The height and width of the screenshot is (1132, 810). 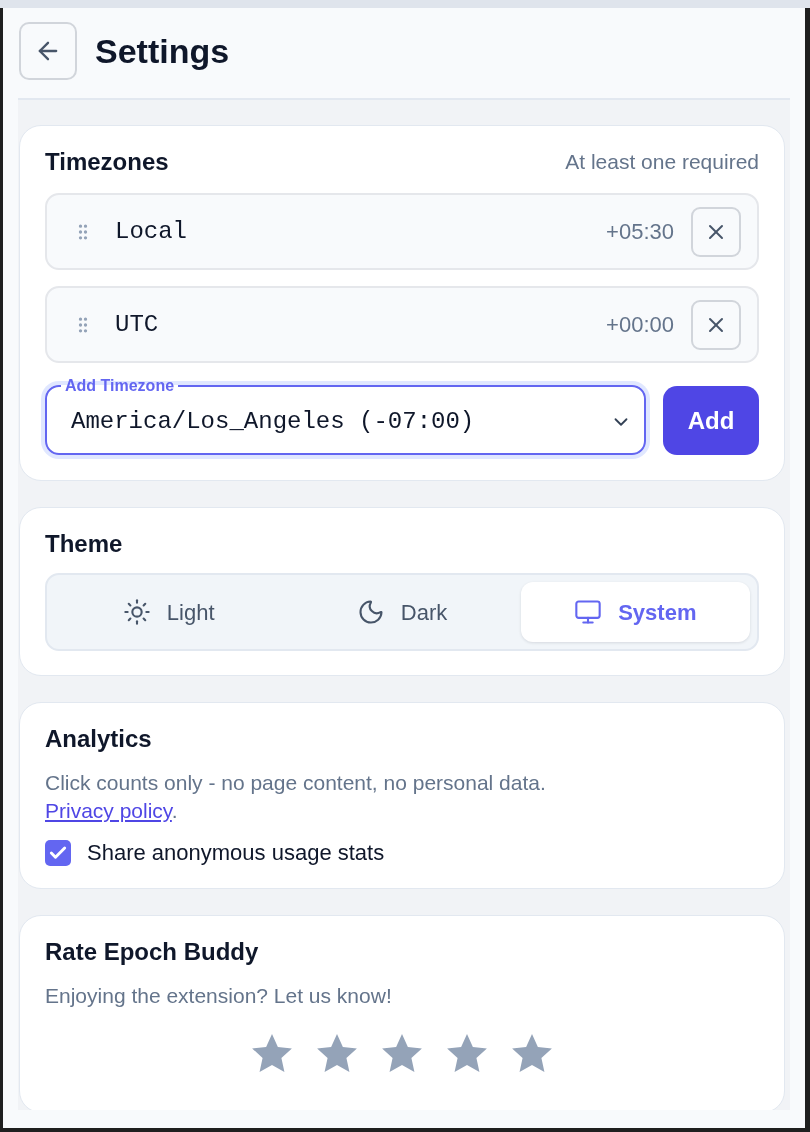 What do you see at coordinates (136, 612) in the screenshot?
I see `sun-icon` at bounding box center [136, 612].